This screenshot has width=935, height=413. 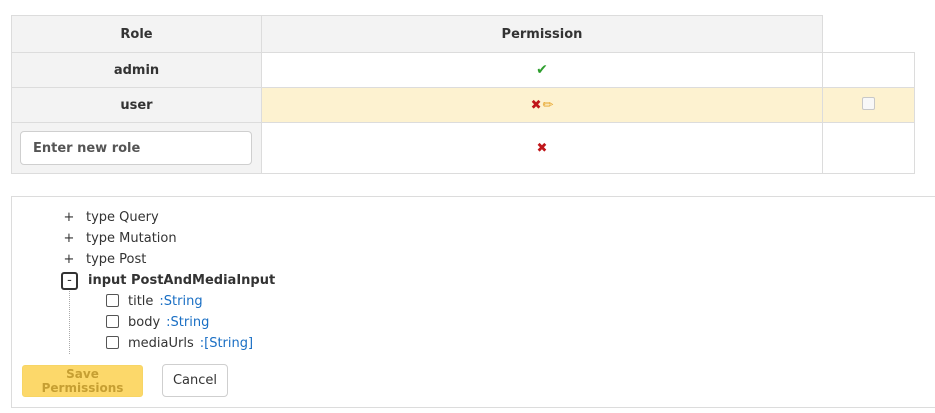 I want to click on permission-cell-admin: ✔, so click(x=542, y=70).